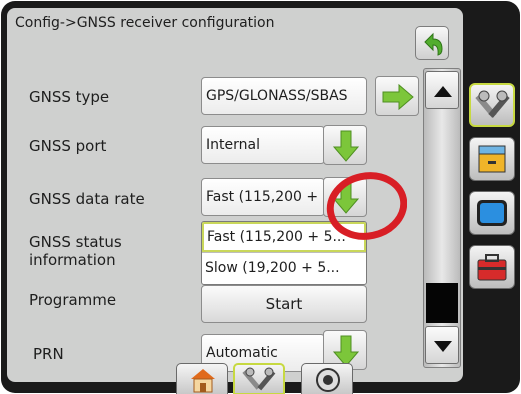 The image size is (521, 394). I want to click on gnss-port-dropdown-button, so click(345, 145).